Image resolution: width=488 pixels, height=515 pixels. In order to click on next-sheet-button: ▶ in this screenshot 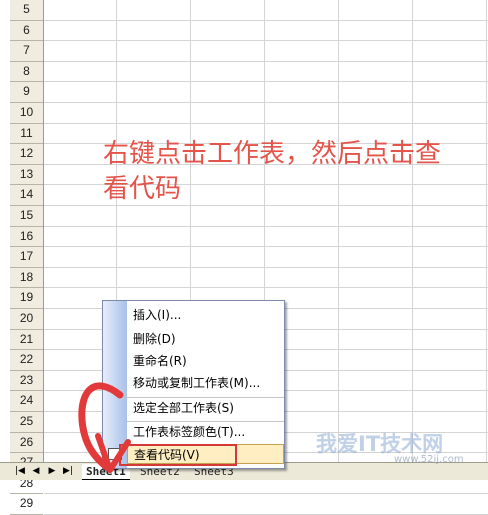, I will do `click(52, 471)`.